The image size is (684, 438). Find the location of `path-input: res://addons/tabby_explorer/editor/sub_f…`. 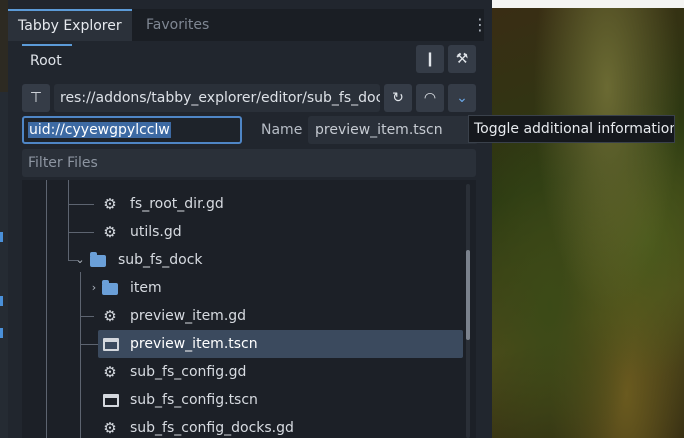

path-input: res://addons/tabby_explorer/editor/sub_f… is located at coordinates (217, 98).